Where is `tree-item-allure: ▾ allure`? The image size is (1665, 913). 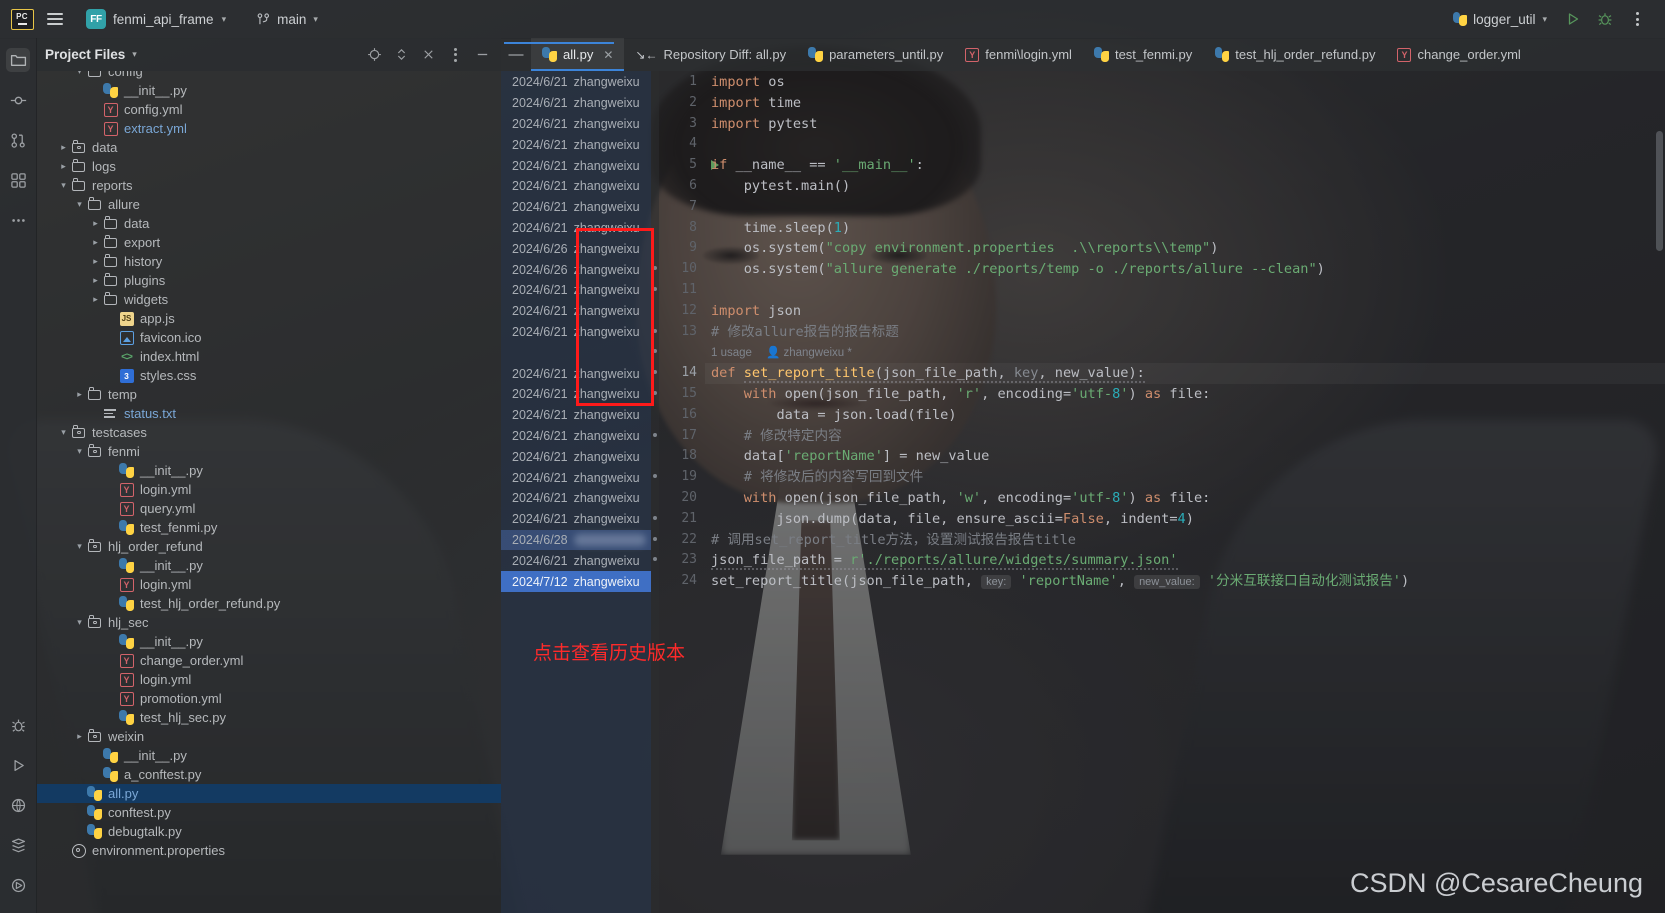
tree-item-allure: ▾ allure is located at coordinates (269, 204).